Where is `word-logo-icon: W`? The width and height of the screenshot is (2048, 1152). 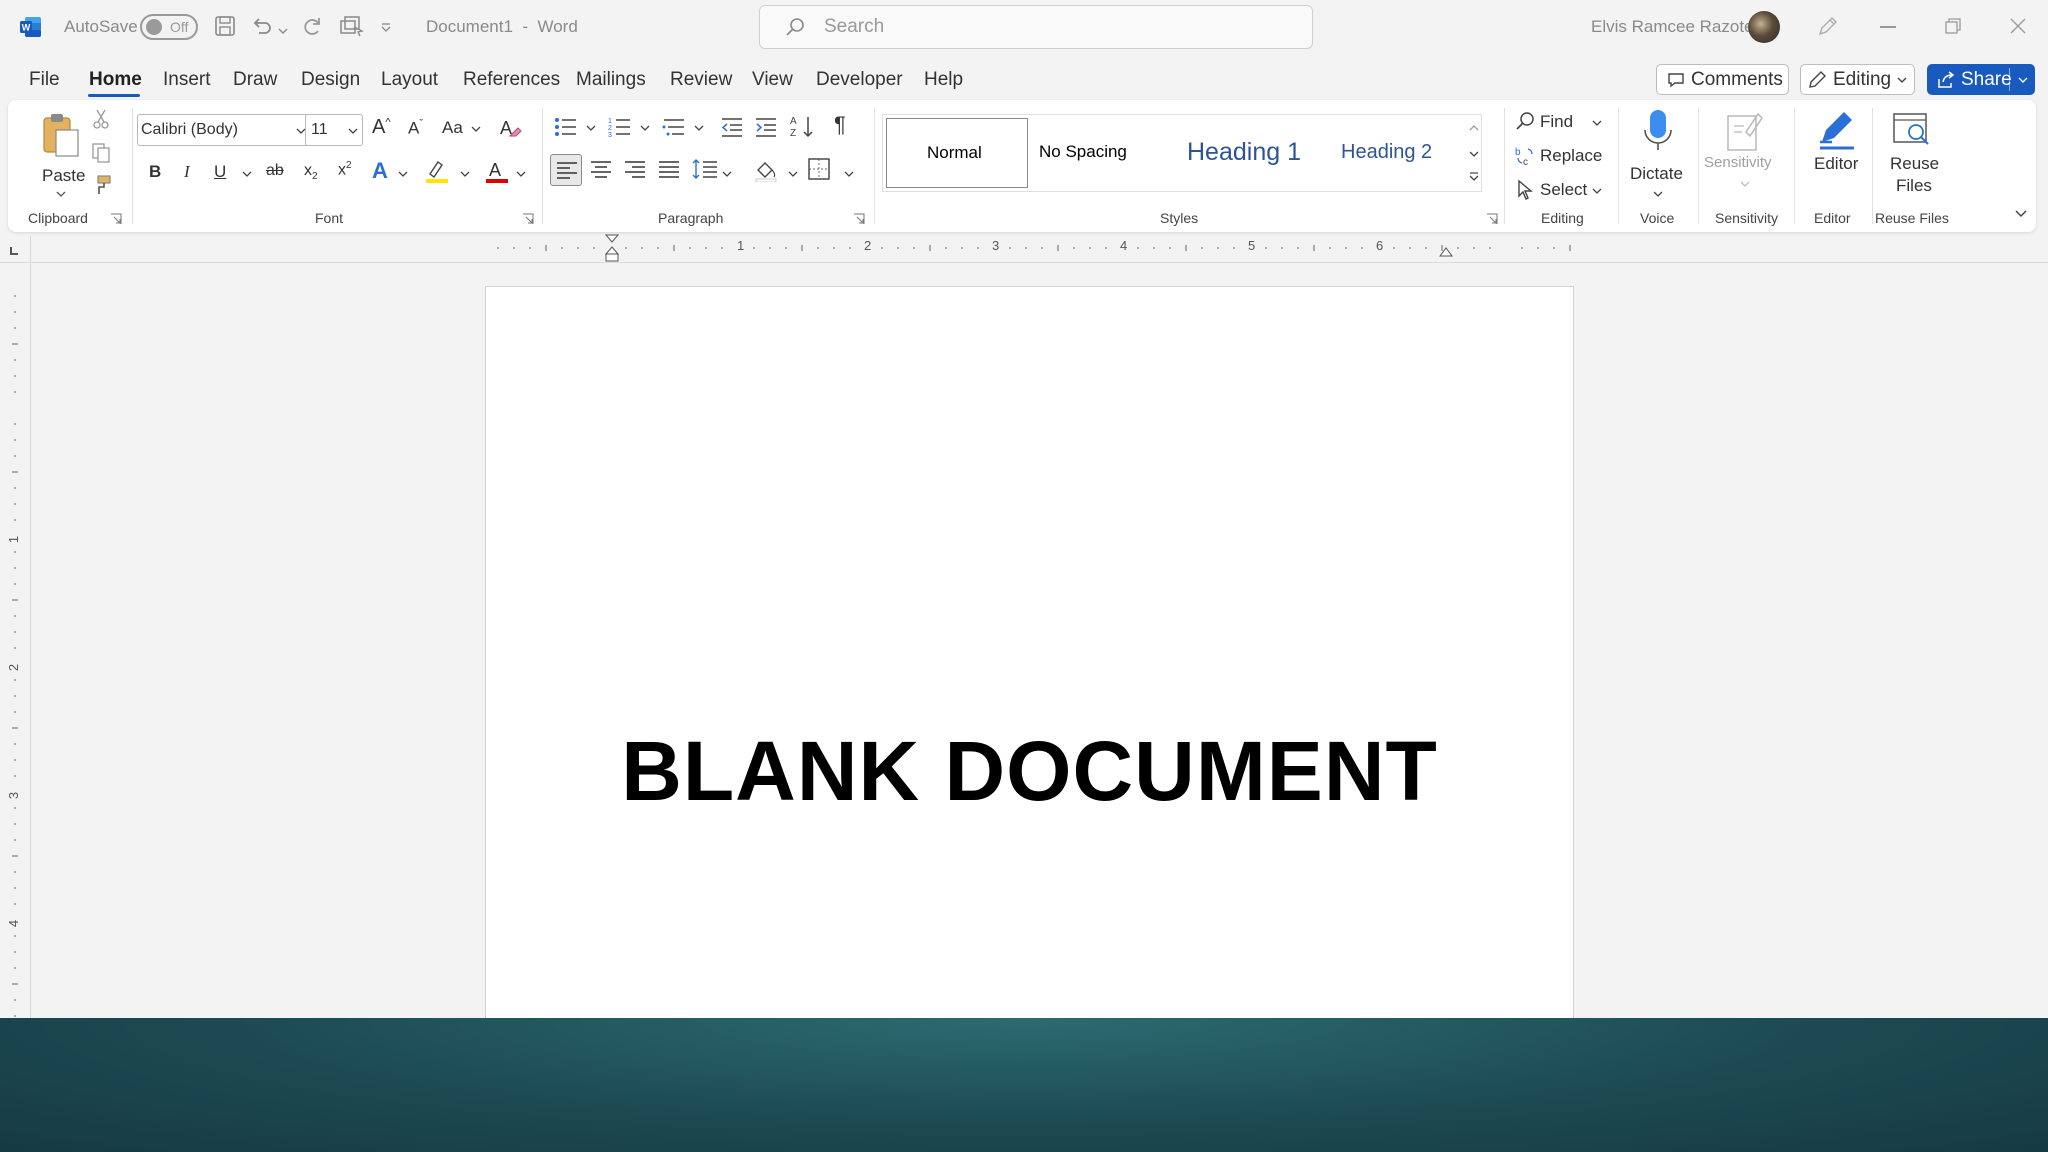 word-logo-icon: W is located at coordinates (31, 27).